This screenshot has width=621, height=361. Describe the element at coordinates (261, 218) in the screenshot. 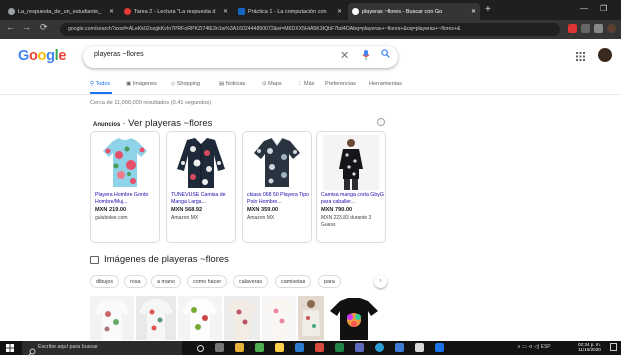

I see `product-store: Amazon MX` at that location.